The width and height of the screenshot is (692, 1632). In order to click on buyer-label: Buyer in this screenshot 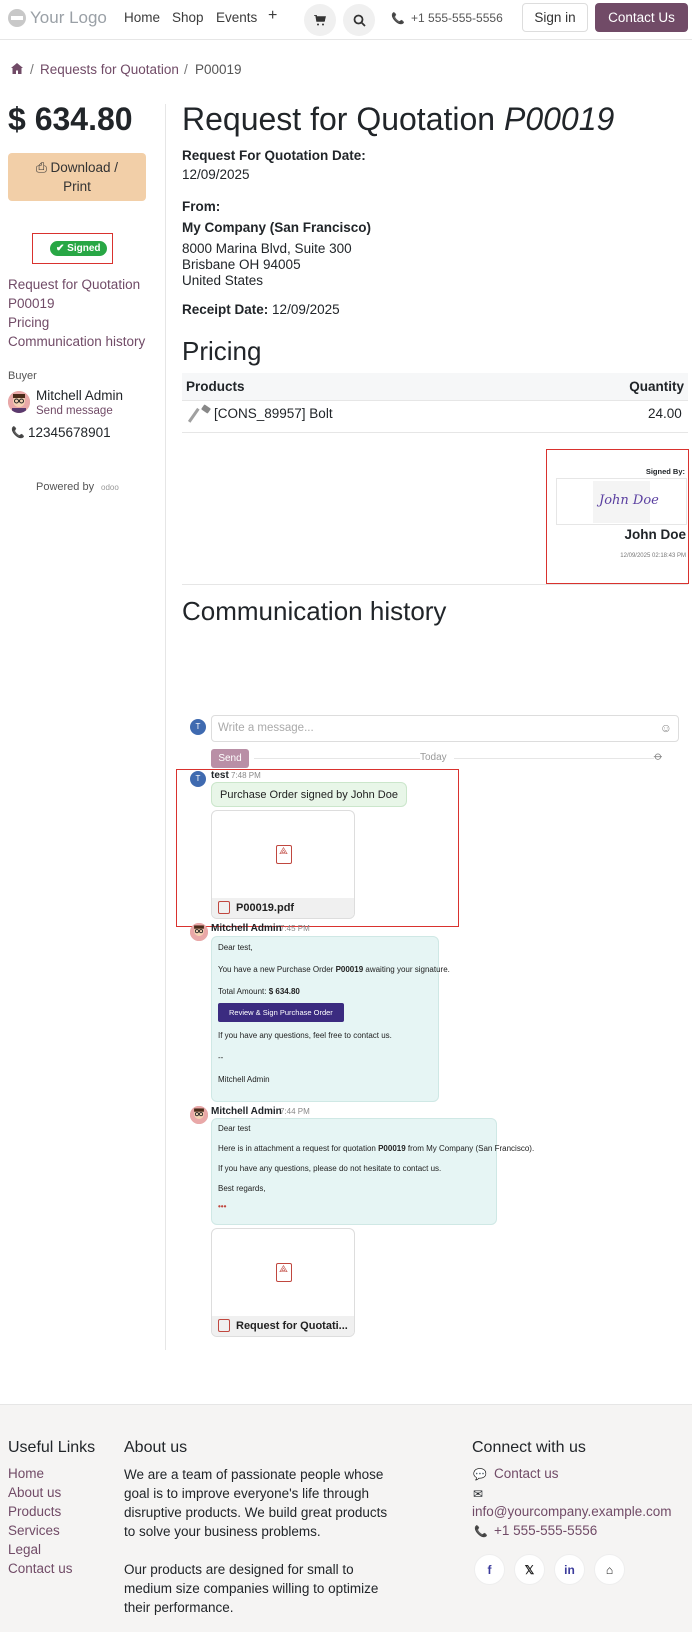, I will do `click(22, 376)`.